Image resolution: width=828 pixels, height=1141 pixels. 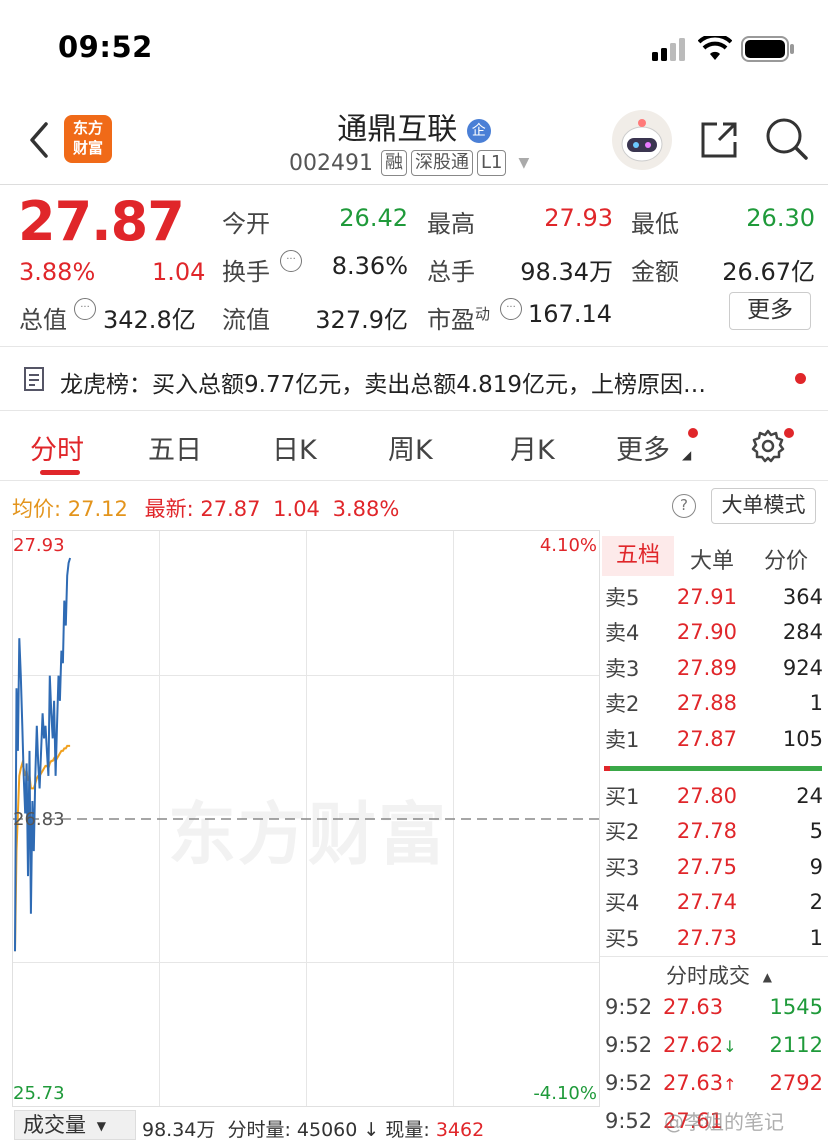 I want to click on bid-row-5: 买5 27.73 1, so click(x=714, y=938).